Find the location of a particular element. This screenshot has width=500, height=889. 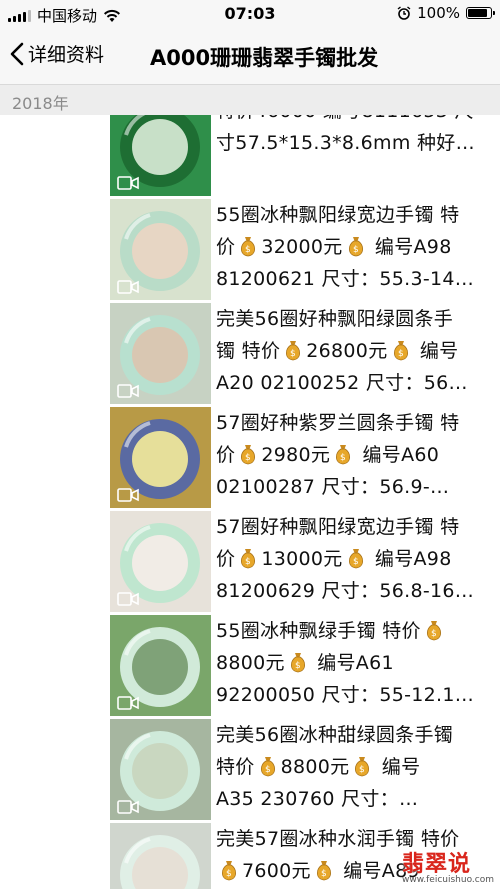

battery-icon is located at coordinates (480, 13).